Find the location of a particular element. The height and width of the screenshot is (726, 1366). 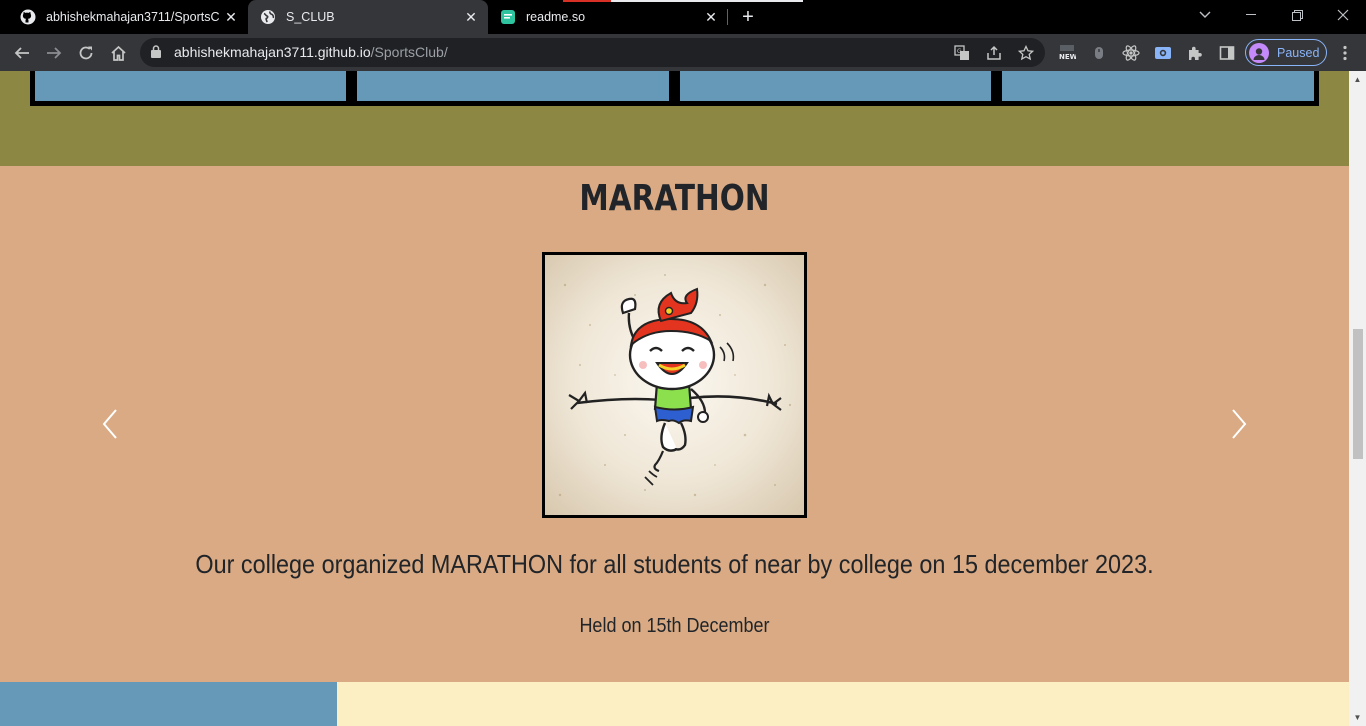

tab-readme: readme.so ✕ is located at coordinates (608, 17).